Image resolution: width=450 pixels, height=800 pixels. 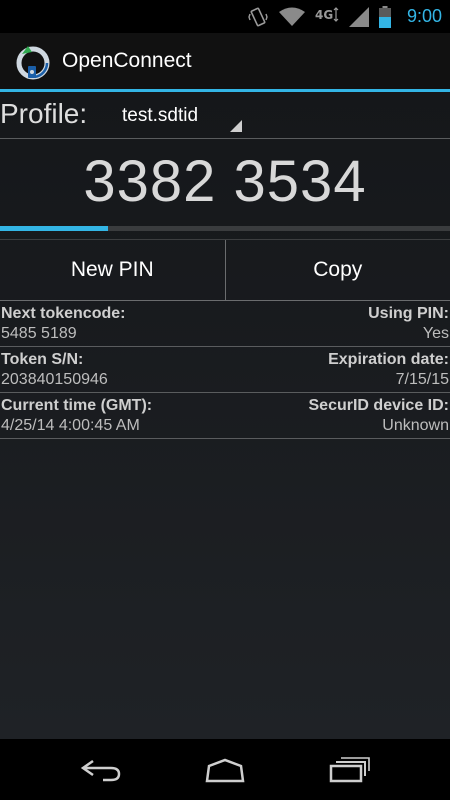 What do you see at coordinates (415, 425) in the screenshot?
I see `device-id-value: Unknown` at bounding box center [415, 425].